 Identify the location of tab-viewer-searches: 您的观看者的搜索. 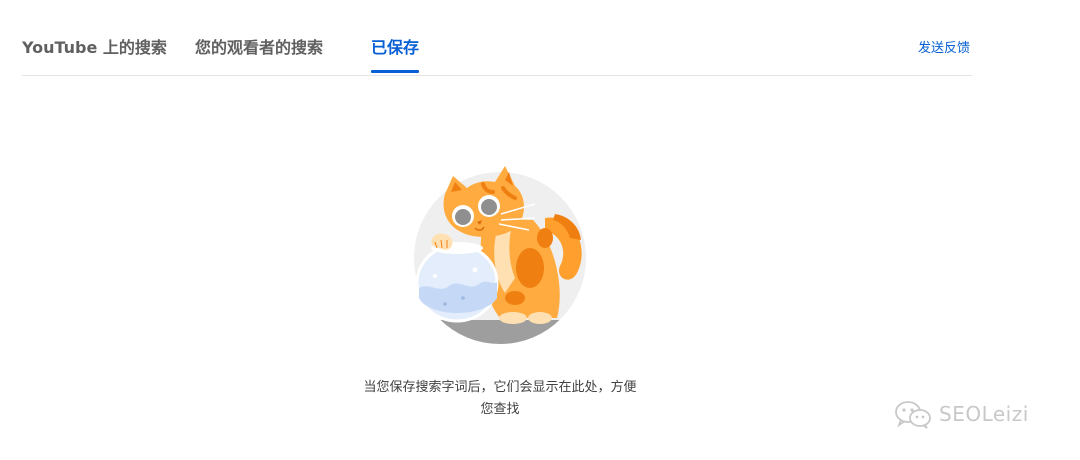
(259, 48).